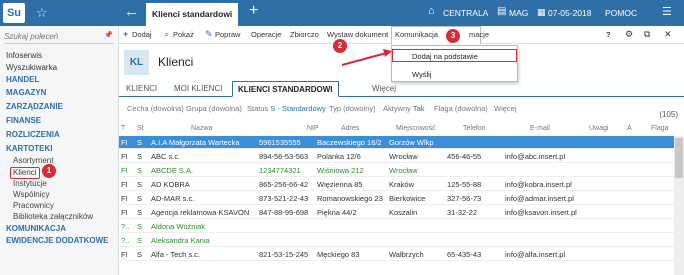 The image size is (684, 275). What do you see at coordinates (227, 34) in the screenshot?
I see `edit-button: Popraw` at bounding box center [227, 34].